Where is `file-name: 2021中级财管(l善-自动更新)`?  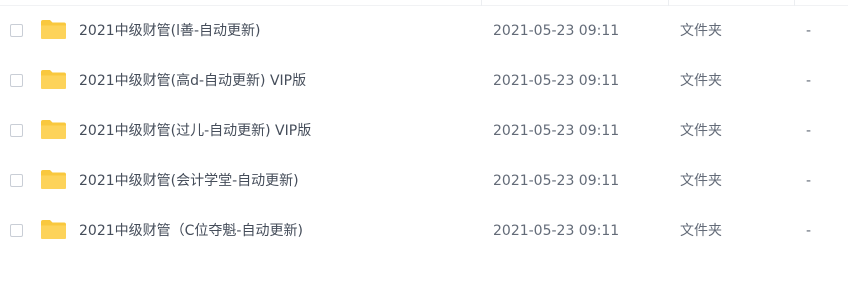 file-name: 2021中级财管(l善-自动更新) is located at coordinates (170, 31).